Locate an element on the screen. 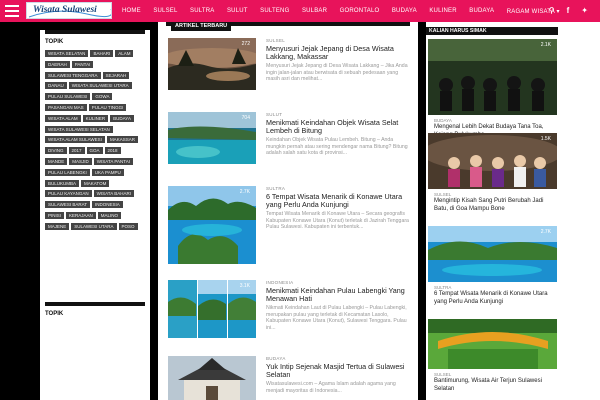  social-links: ⚲ f ✦ is located at coordinates (562, 11).